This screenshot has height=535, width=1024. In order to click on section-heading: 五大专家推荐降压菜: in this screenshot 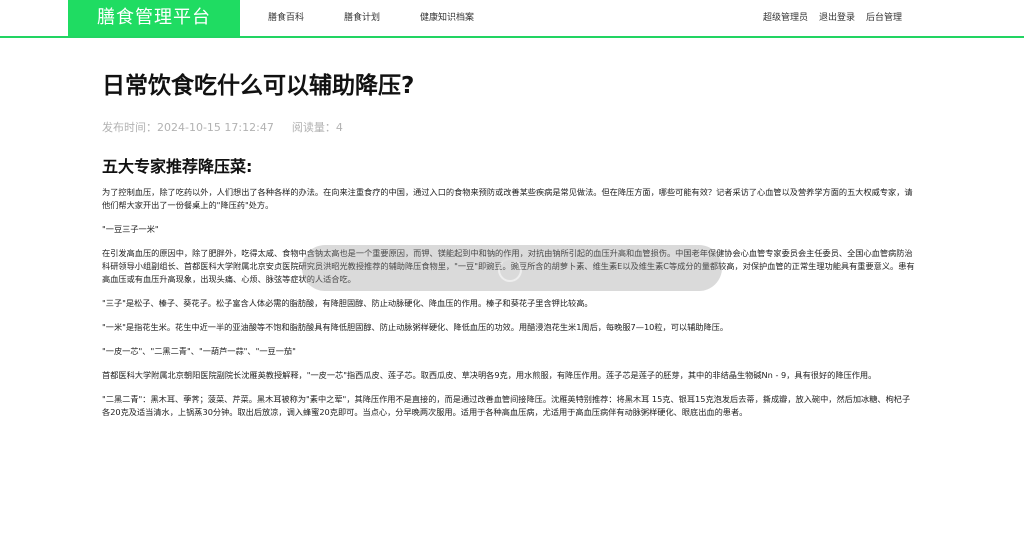, I will do `click(177, 166)`.